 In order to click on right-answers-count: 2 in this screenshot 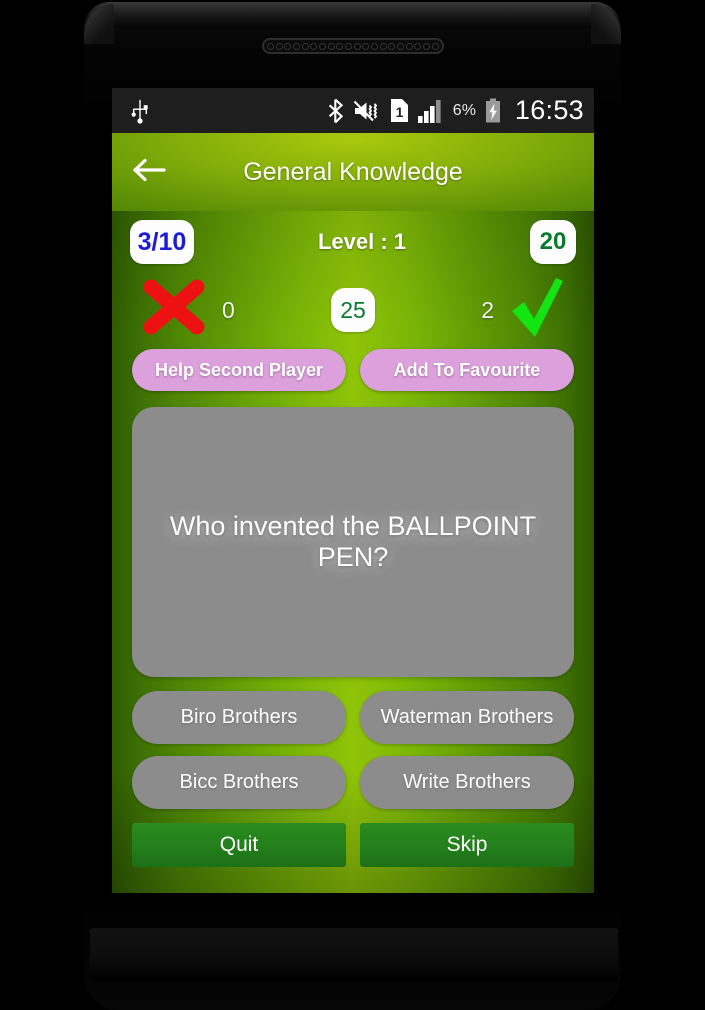, I will do `click(487, 309)`.